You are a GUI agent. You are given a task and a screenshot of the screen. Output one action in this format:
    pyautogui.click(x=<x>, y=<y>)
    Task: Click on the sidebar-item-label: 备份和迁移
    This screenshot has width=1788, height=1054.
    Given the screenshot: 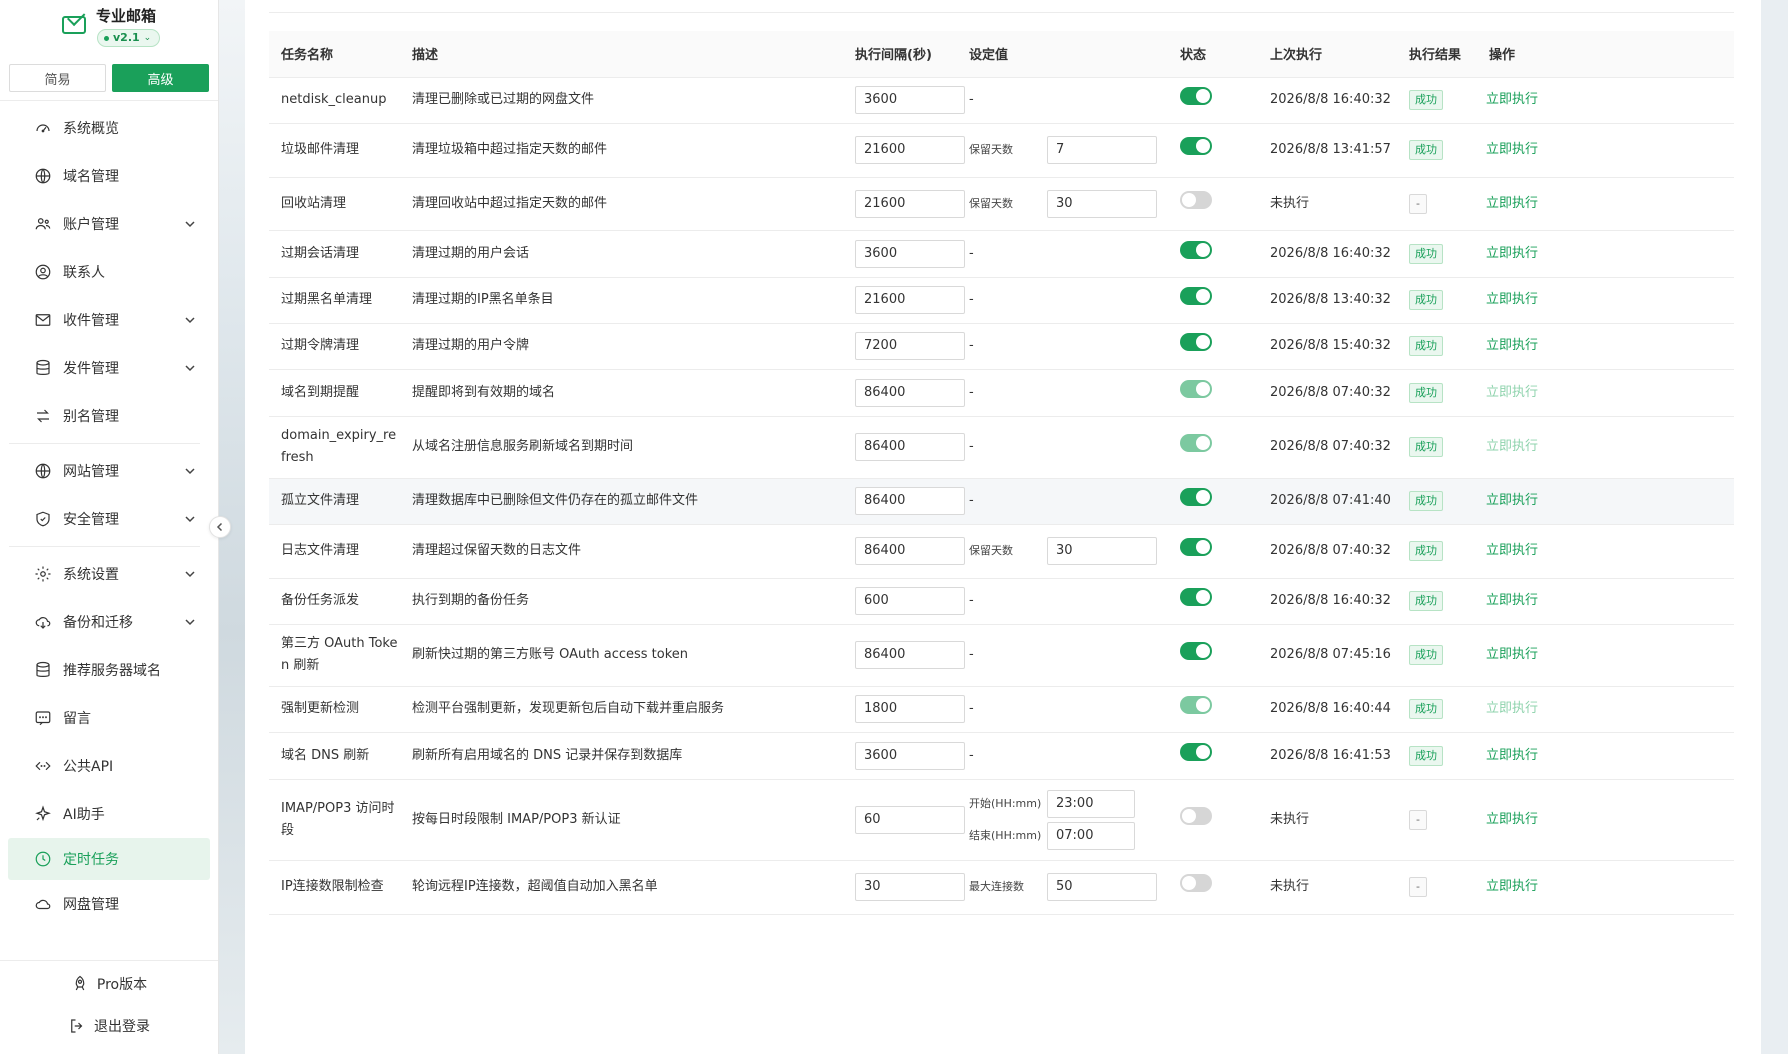 What is the action you would take?
    pyautogui.click(x=98, y=623)
    